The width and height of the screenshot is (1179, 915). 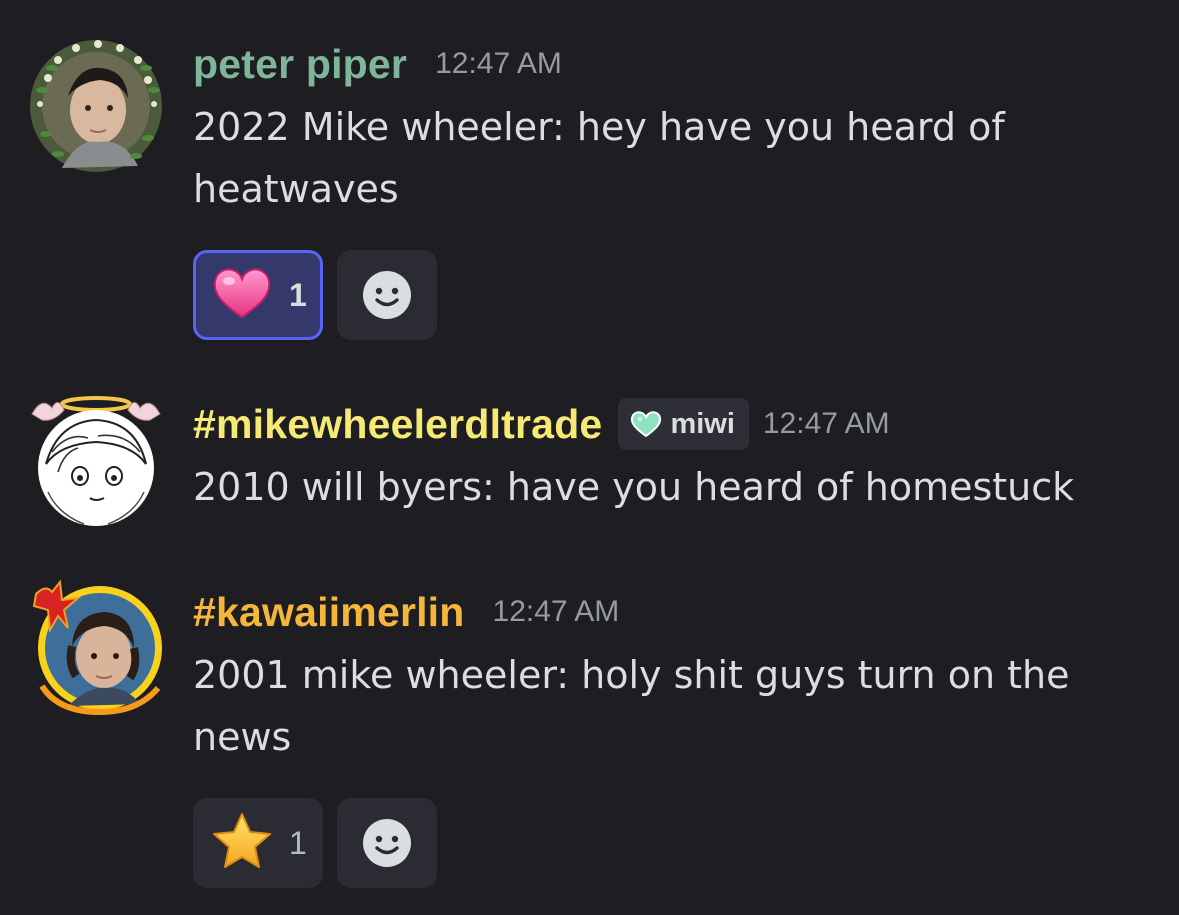 I want to click on message-header: peter piper 12:47 AM, so click(x=666, y=64).